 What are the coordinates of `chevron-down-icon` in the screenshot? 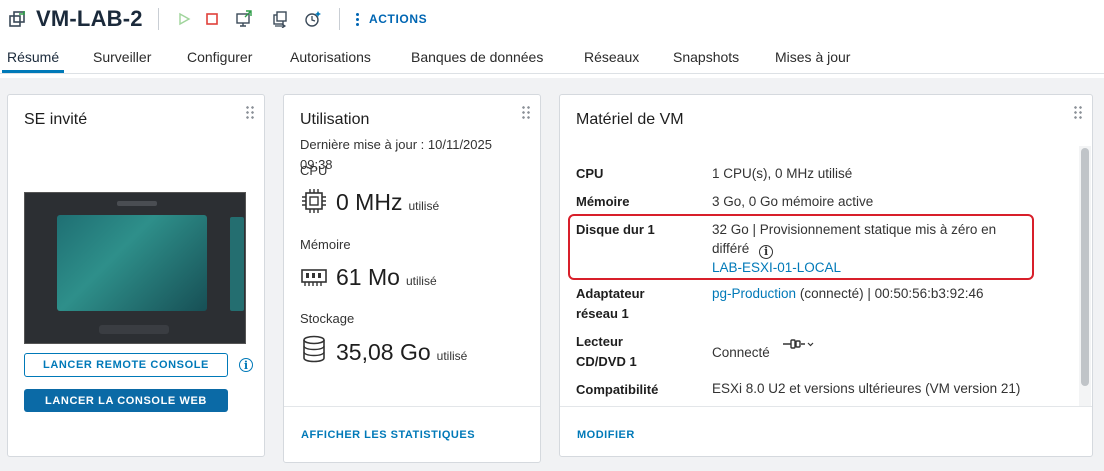 It's located at (810, 344).